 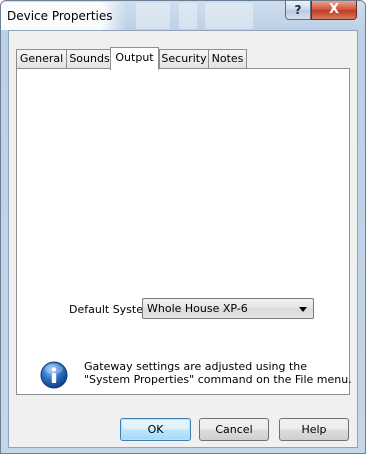 What do you see at coordinates (303, 309) in the screenshot?
I see `chevron-down-icon` at bounding box center [303, 309].